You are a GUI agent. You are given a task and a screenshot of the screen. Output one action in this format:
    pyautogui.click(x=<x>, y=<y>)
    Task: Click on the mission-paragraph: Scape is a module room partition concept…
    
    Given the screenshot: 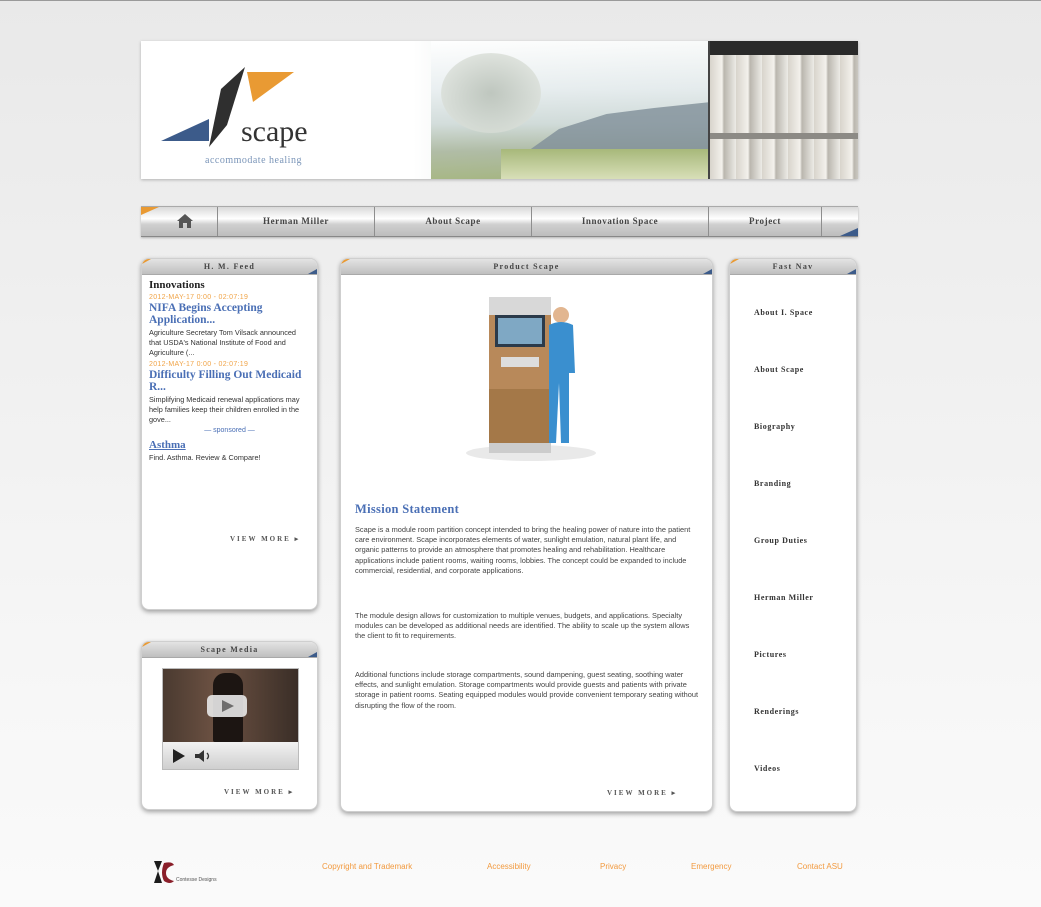 What is the action you would take?
    pyautogui.click(x=523, y=550)
    